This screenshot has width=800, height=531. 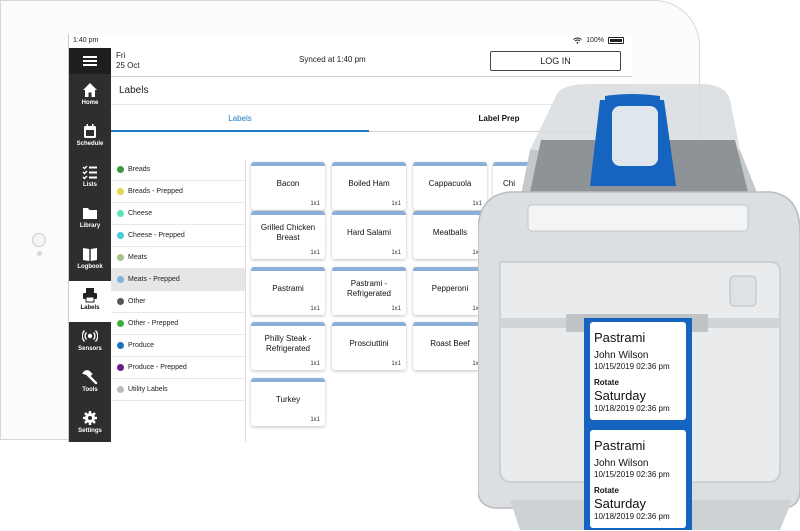 I want to click on category-item: Cheese - Prepped, so click(x=178, y=236).